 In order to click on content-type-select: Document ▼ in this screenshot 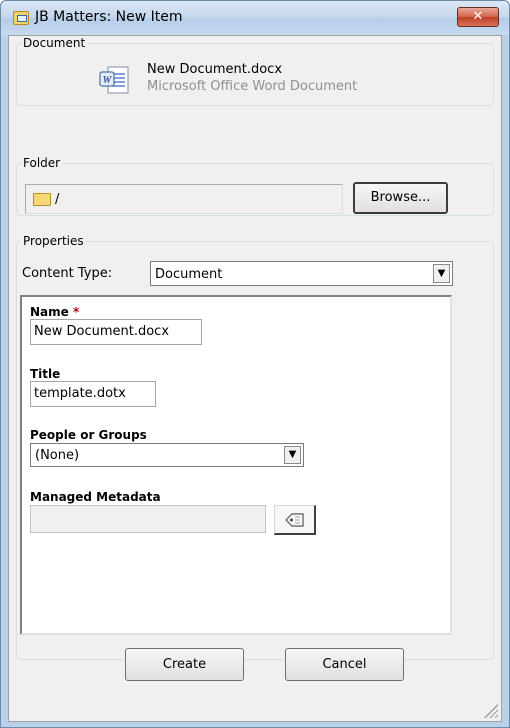, I will do `click(301, 273)`.